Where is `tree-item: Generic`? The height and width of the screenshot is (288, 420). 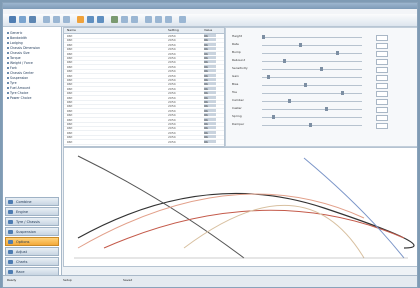 tree-item: Generic is located at coordinates (14, 33).